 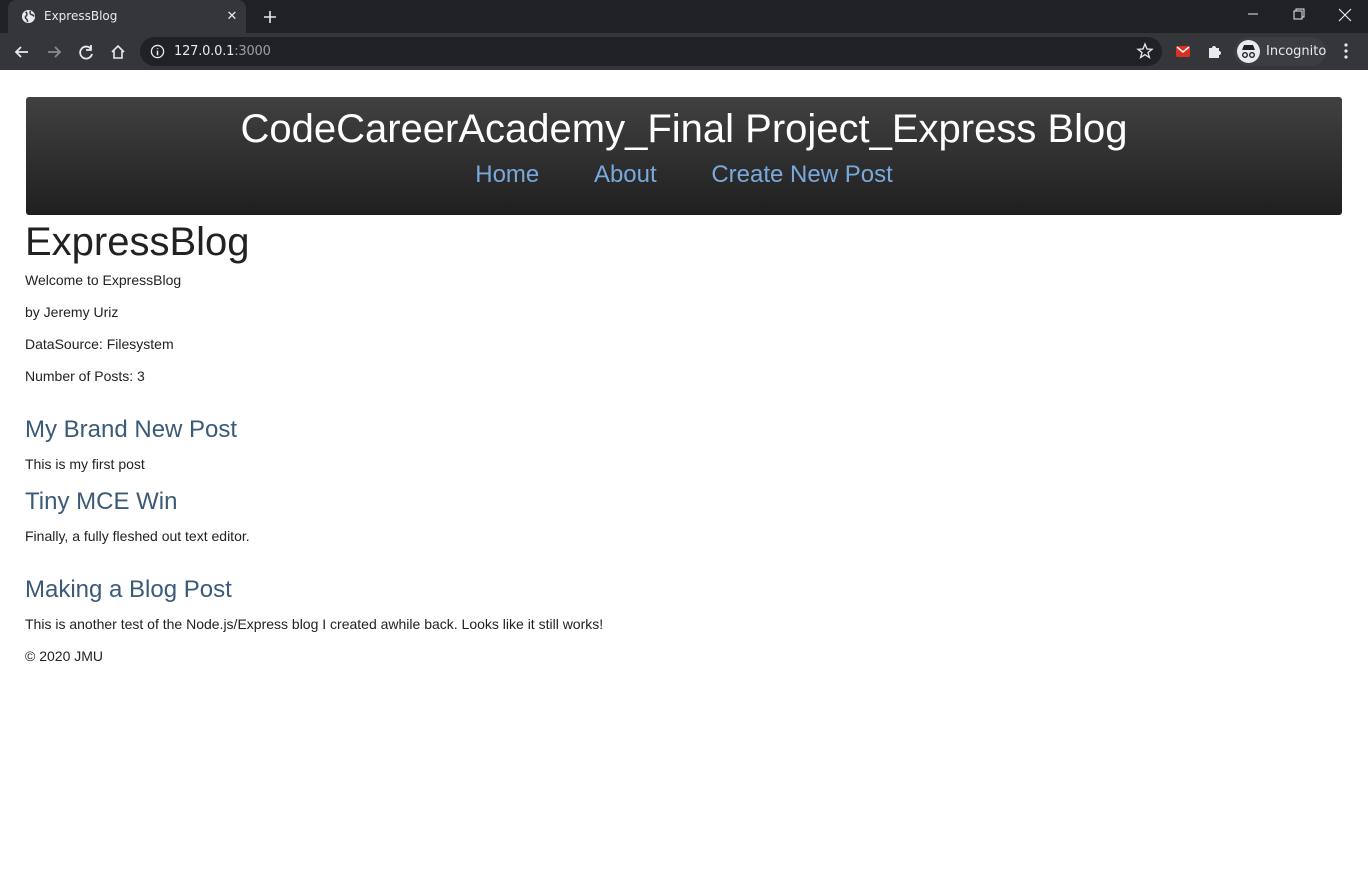 I want to click on post-title-link: Tiny MCE Win, so click(x=101, y=502).